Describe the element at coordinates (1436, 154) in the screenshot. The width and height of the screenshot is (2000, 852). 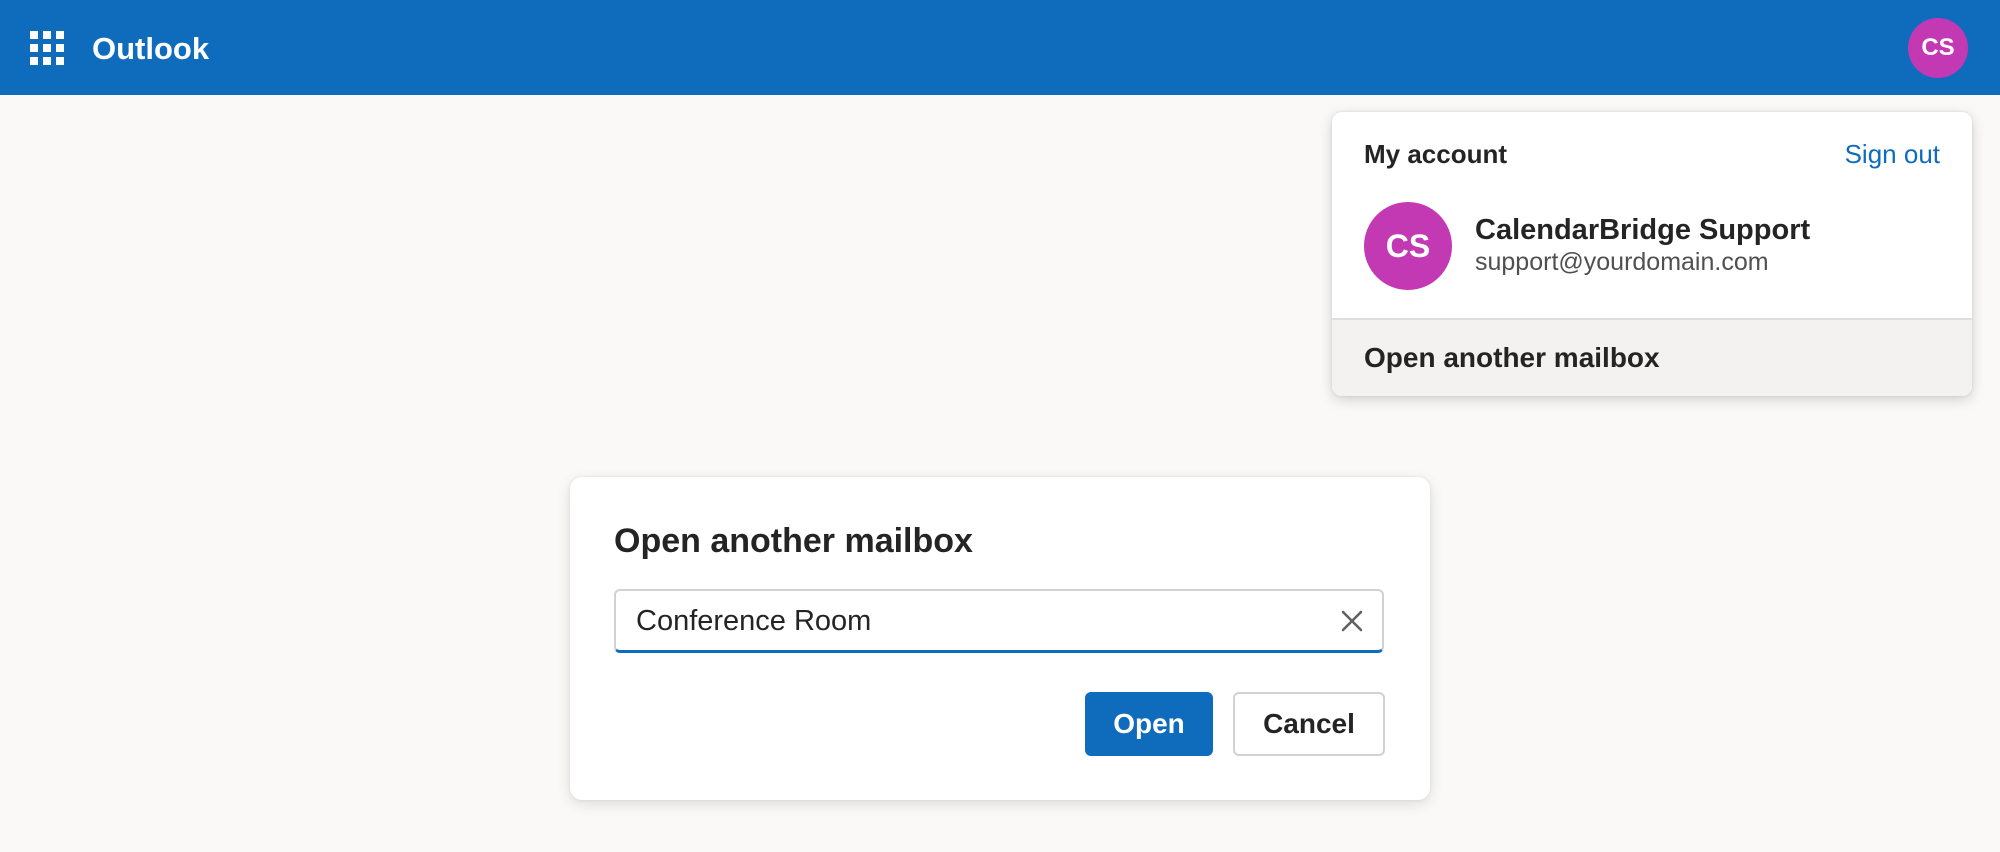
I see `account-panel-heading: My account` at that location.